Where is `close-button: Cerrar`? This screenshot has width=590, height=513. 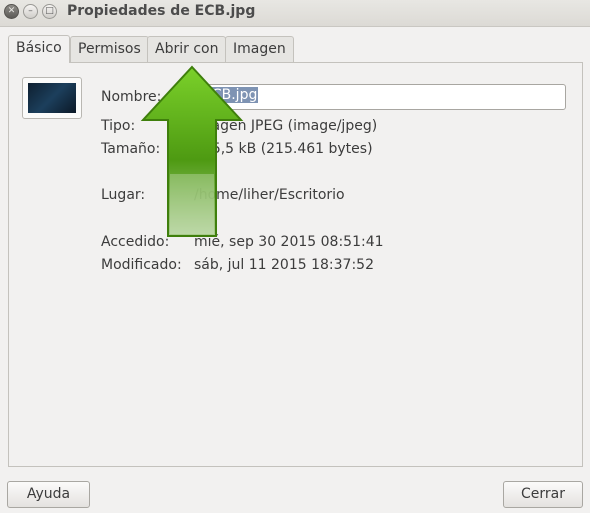 close-button: Cerrar is located at coordinates (543, 494).